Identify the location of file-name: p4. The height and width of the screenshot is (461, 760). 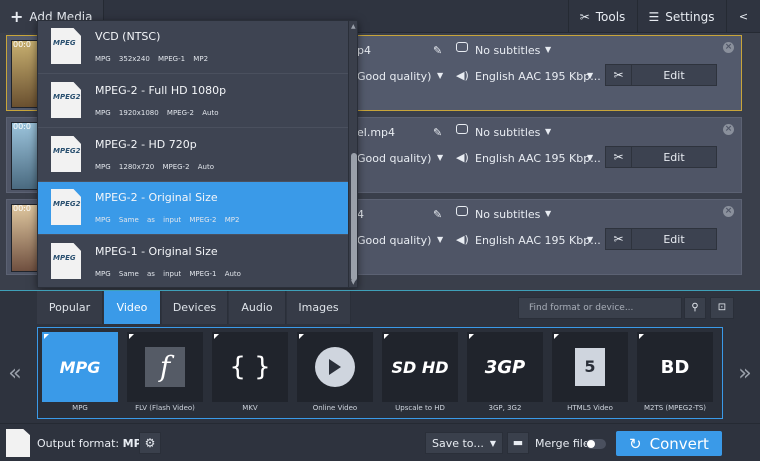
(364, 50).